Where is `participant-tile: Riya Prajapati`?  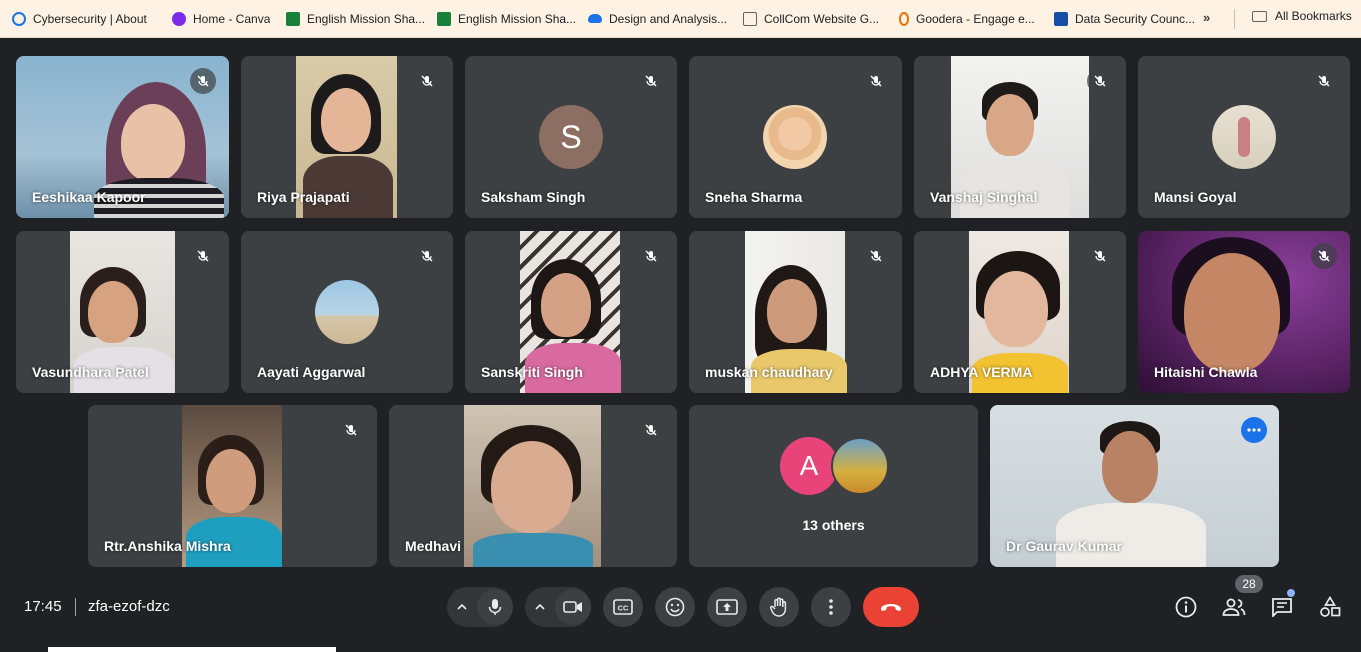 participant-tile: Riya Prajapati is located at coordinates (347, 137).